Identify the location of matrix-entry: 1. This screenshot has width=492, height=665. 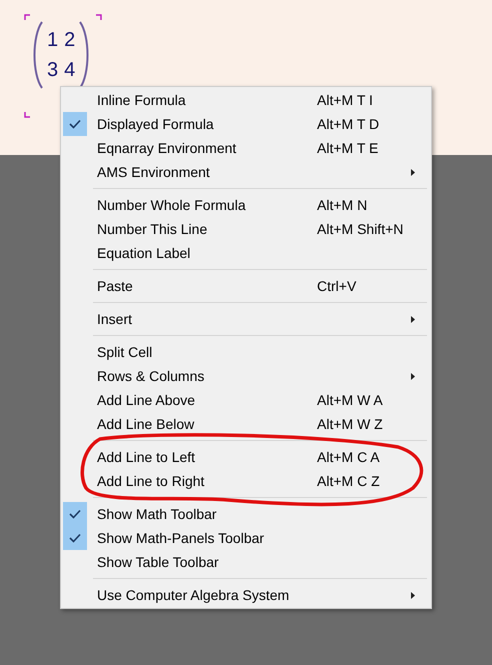
(52, 40).